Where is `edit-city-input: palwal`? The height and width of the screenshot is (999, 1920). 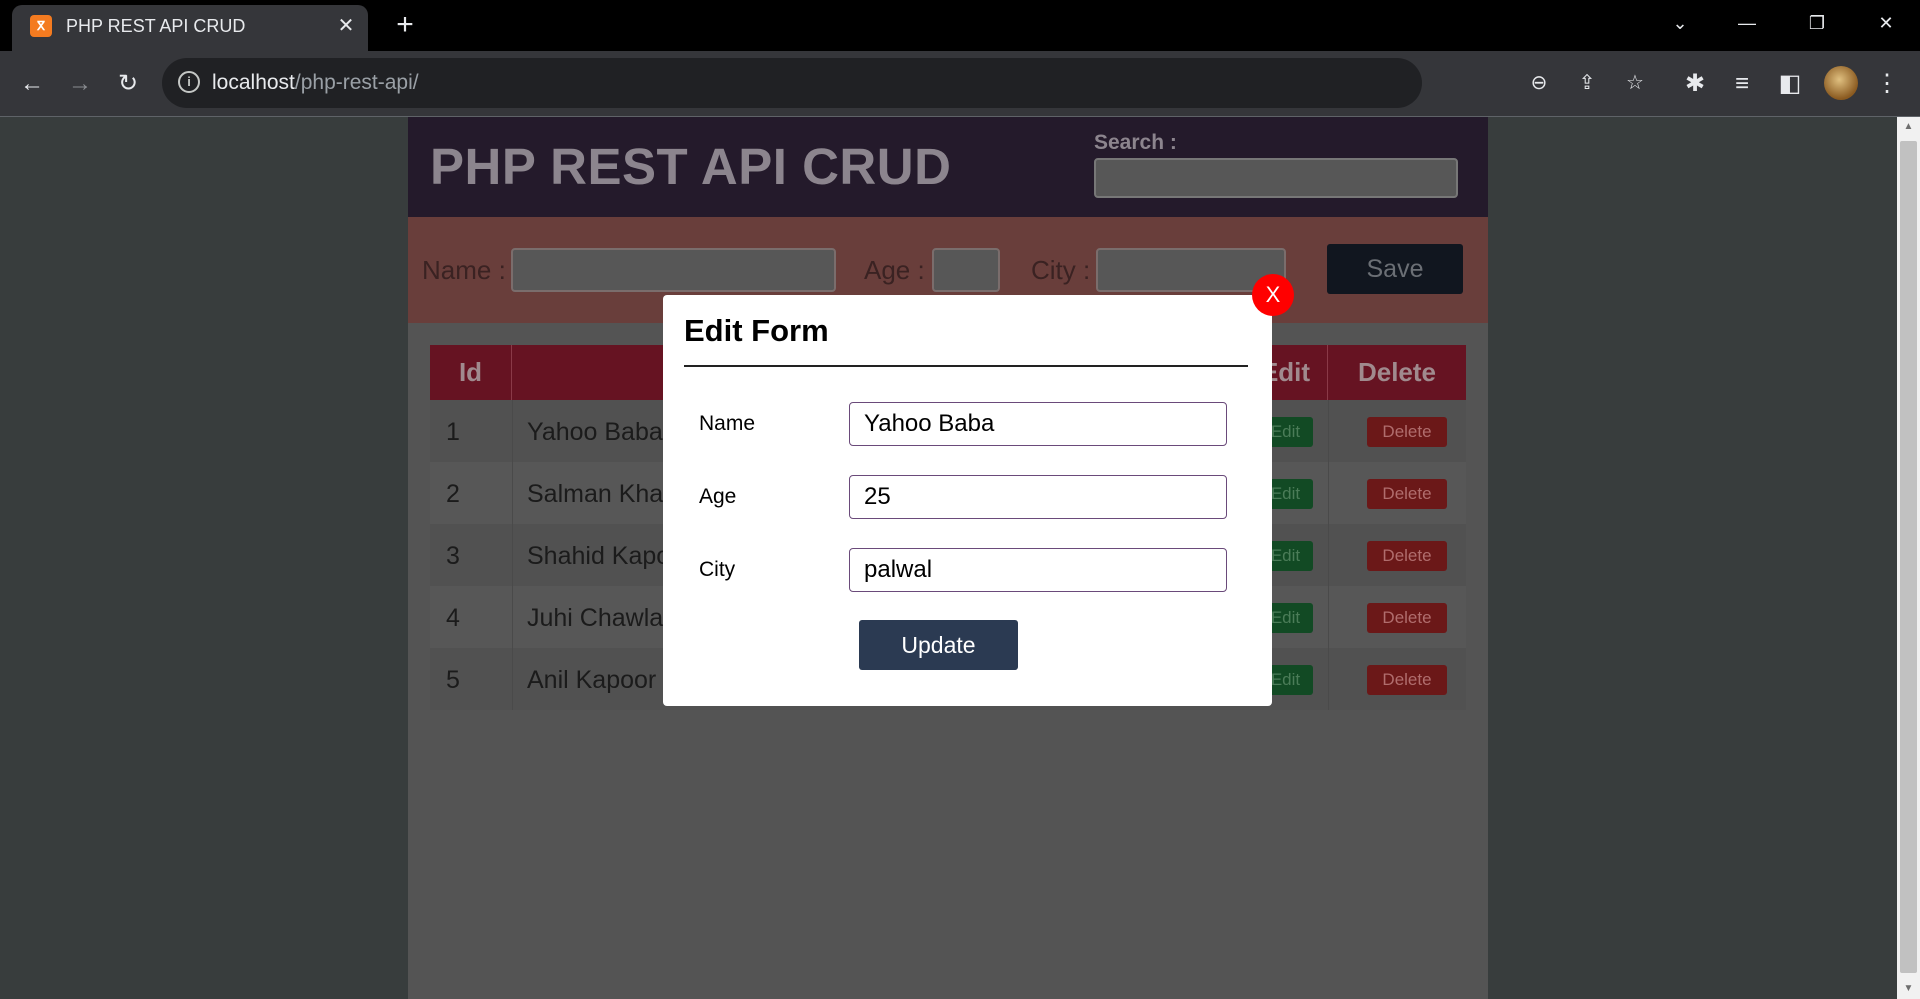
edit-city-input: palwal is located at coordinates (1038, 570).